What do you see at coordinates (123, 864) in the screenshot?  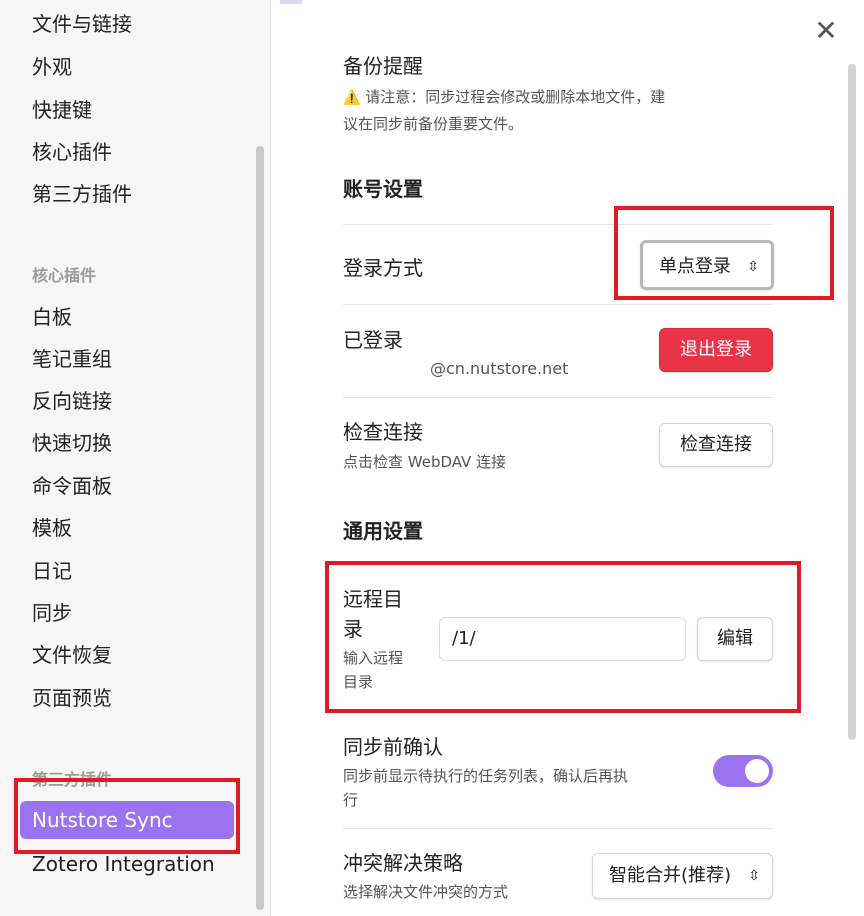 I see `sidebar-item-zotero-integration: Zotero Integration` at bounding box center [123, 864].